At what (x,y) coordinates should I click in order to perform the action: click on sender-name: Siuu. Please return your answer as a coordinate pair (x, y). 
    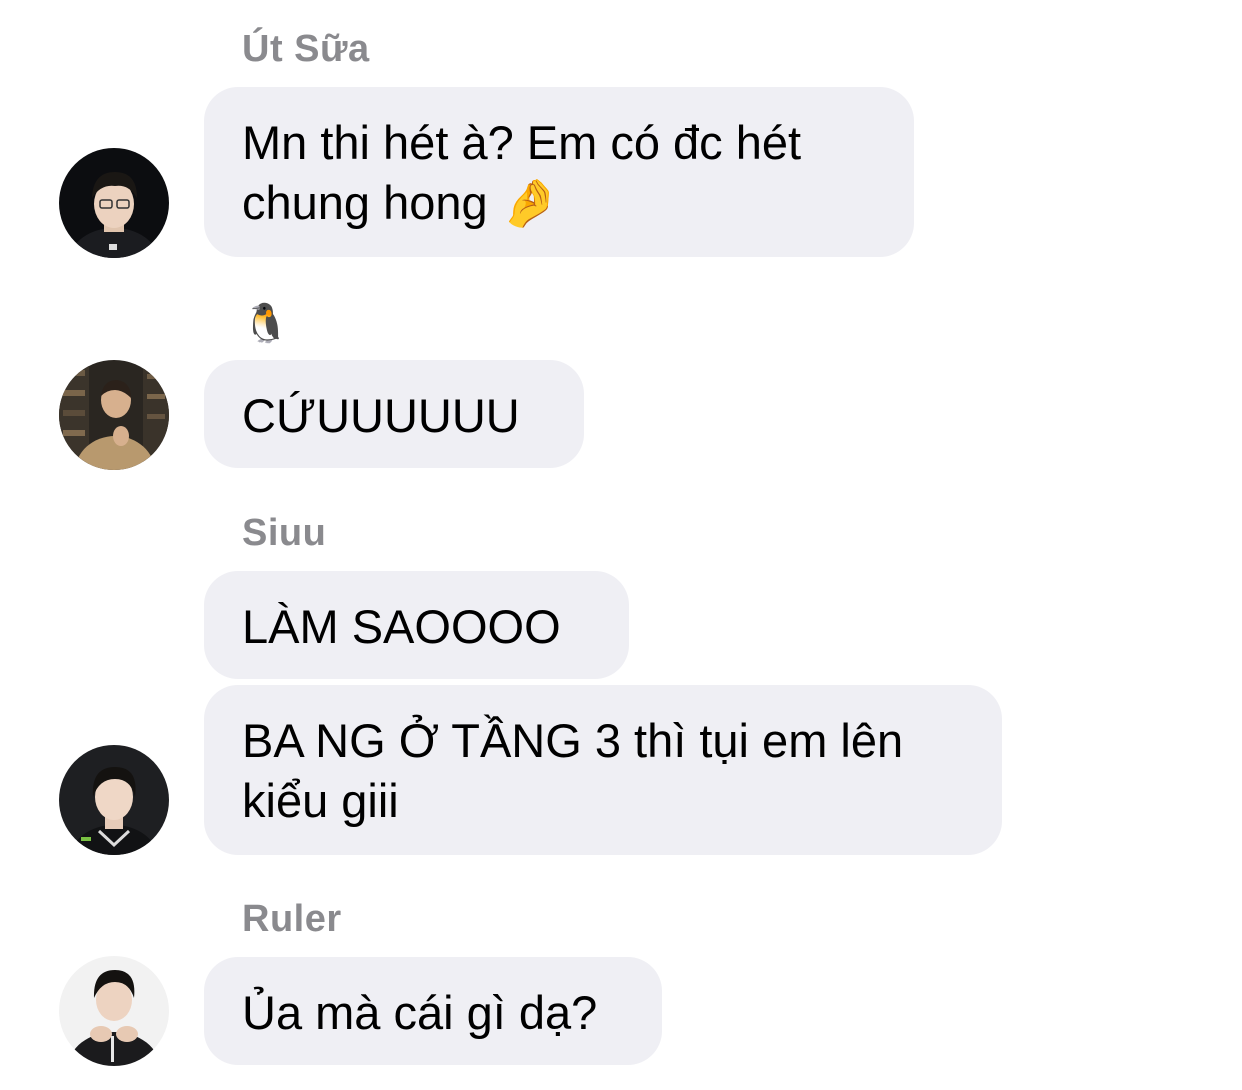
    Looking at the image, I should click on (284, 533).